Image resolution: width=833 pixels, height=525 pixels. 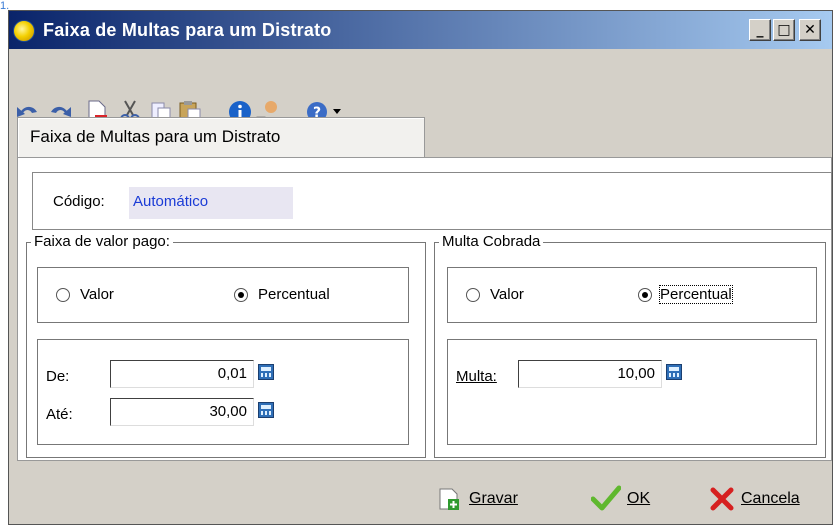 What do you see at coordinates (228, 411) in the screenshot?
I see `ate-value: 30,00` at bounding box center [228, 411].